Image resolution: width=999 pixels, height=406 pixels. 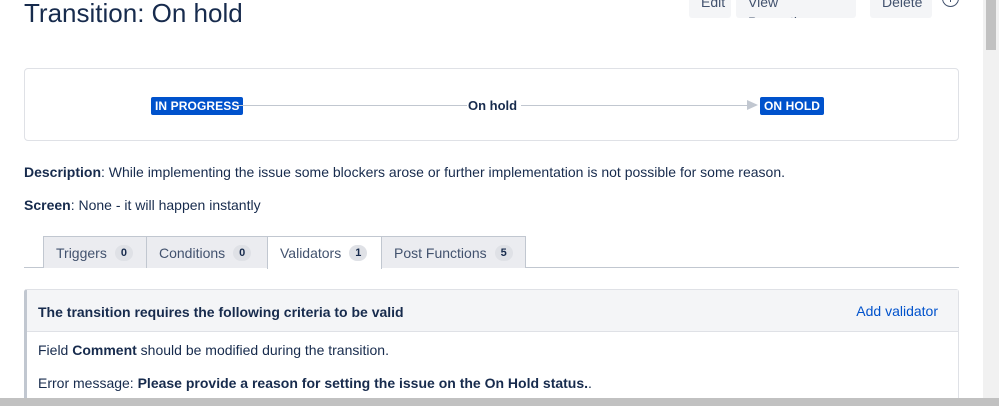 What do you see at coordinates (752, 105) in the screenshot?
I see `arrow-right-icon` at bounding box center [752, 105].